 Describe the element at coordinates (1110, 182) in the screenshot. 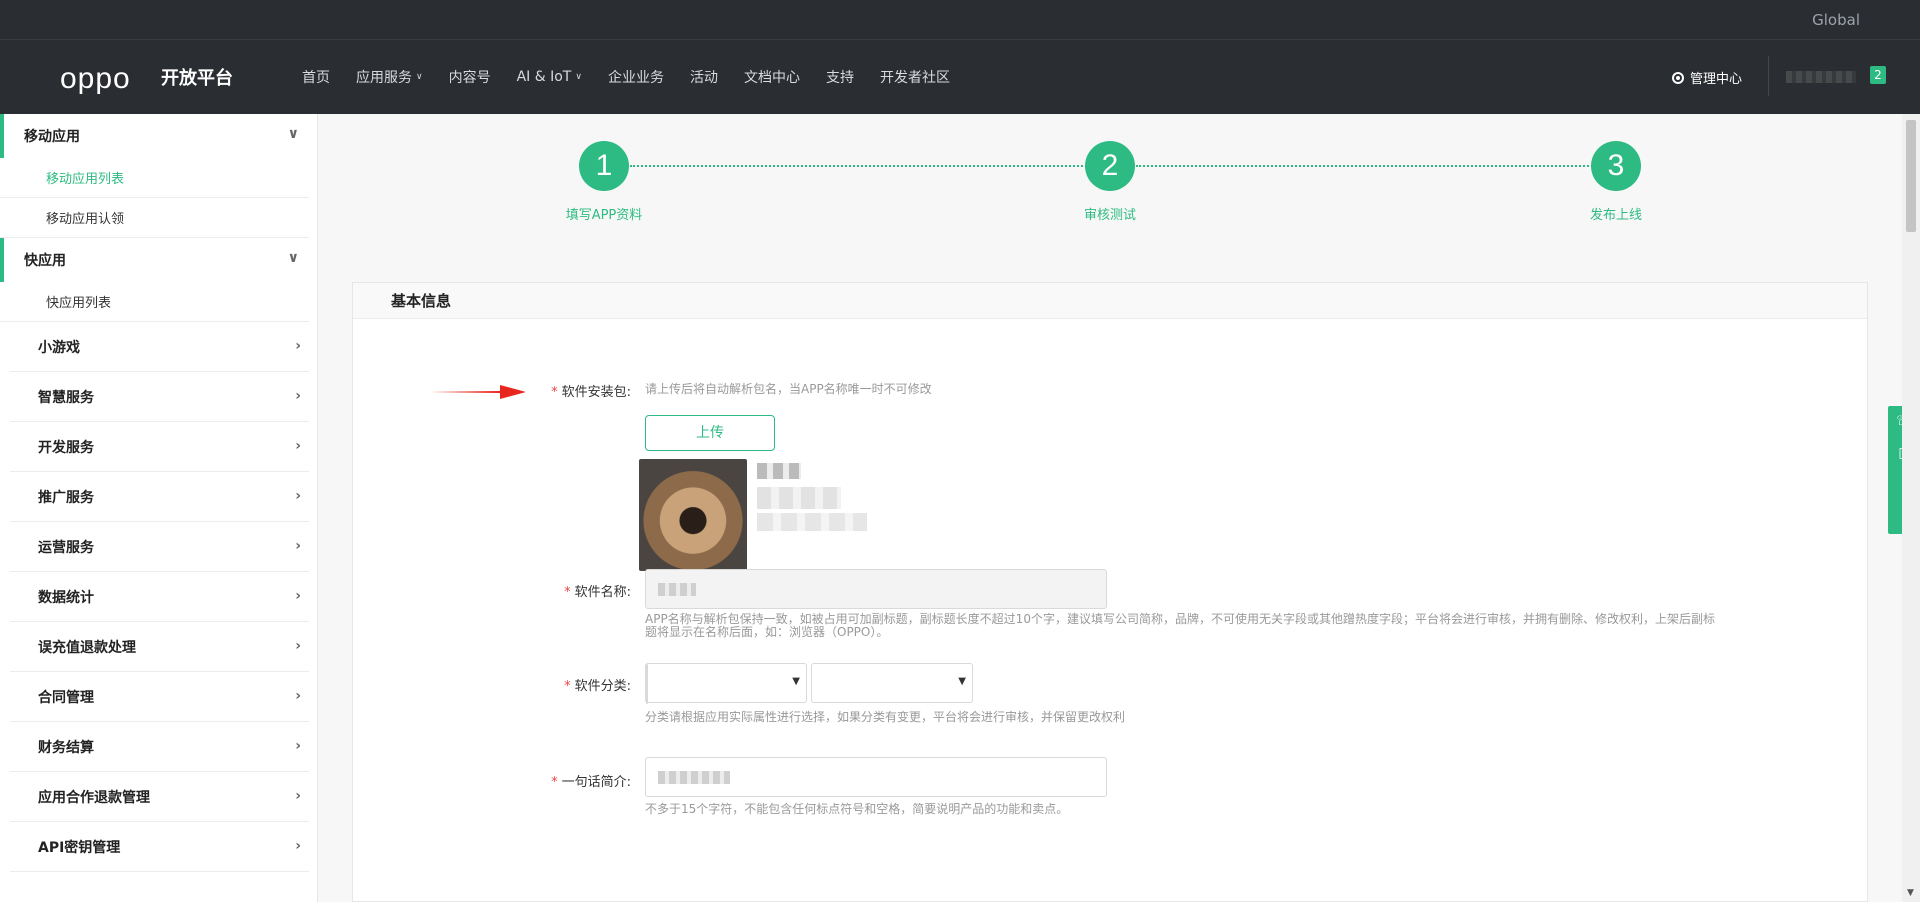

I see `step-2: 2 审核测试` at that location.